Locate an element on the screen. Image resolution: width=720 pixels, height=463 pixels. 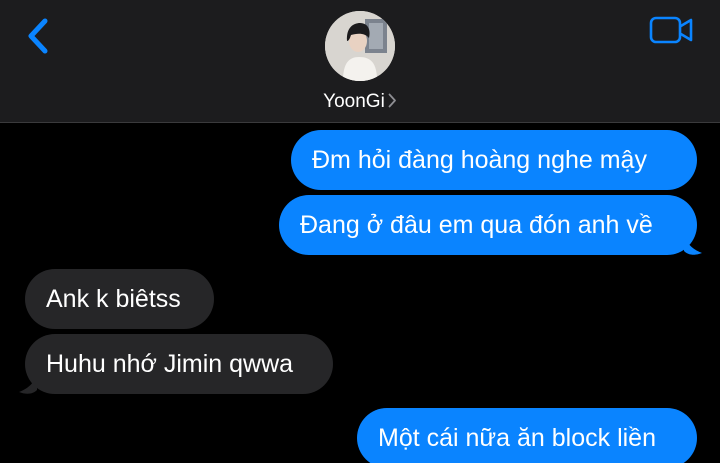
message-text: Huhu nhớ Jimin qwwa is located at coordinates (170, 364).